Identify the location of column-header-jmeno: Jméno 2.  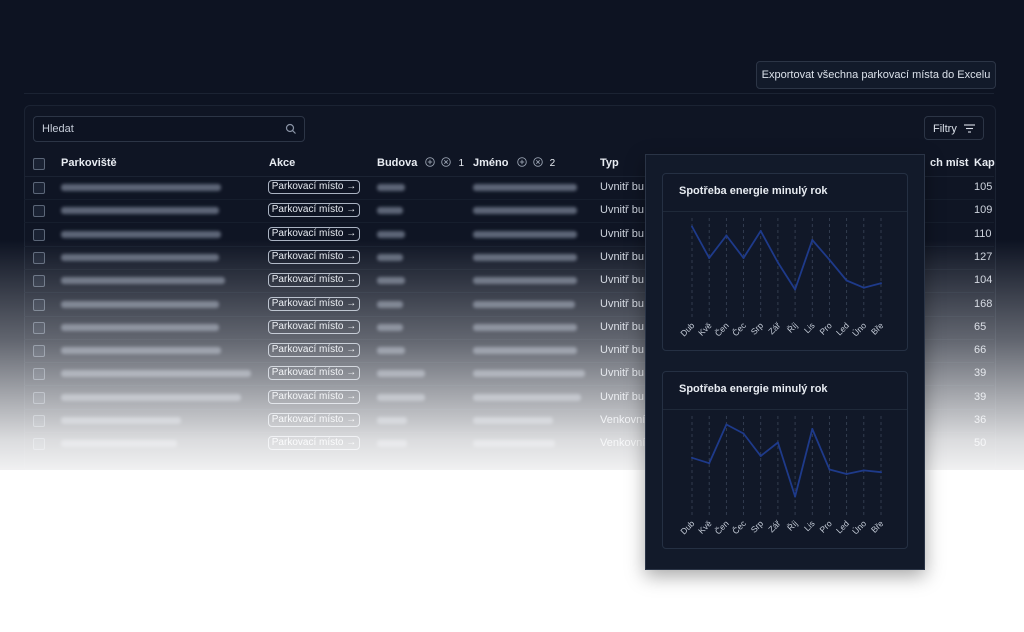
(514, 163).